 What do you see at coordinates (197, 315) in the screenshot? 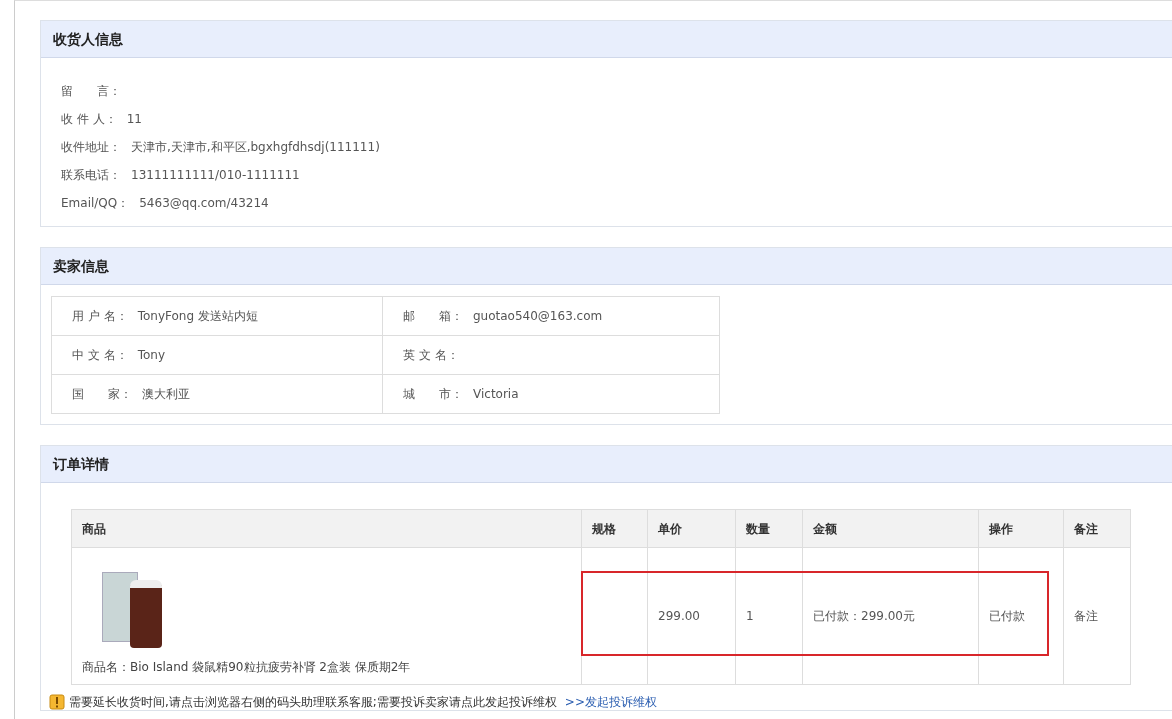
I see `field-value: TonyFong 发送站内短` at bounding box center [197, 315].